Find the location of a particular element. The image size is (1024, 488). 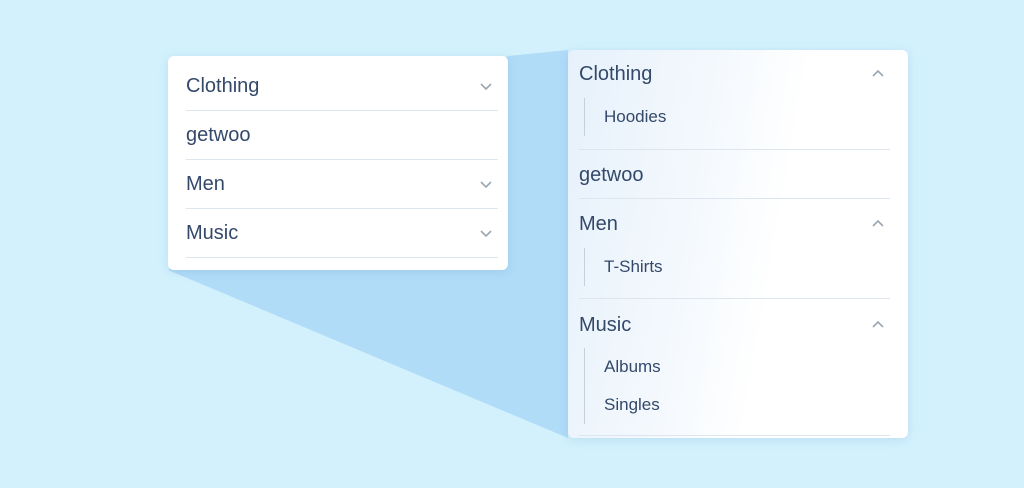

submenu-men: T-Shirts is located at coordinates (623, 267).